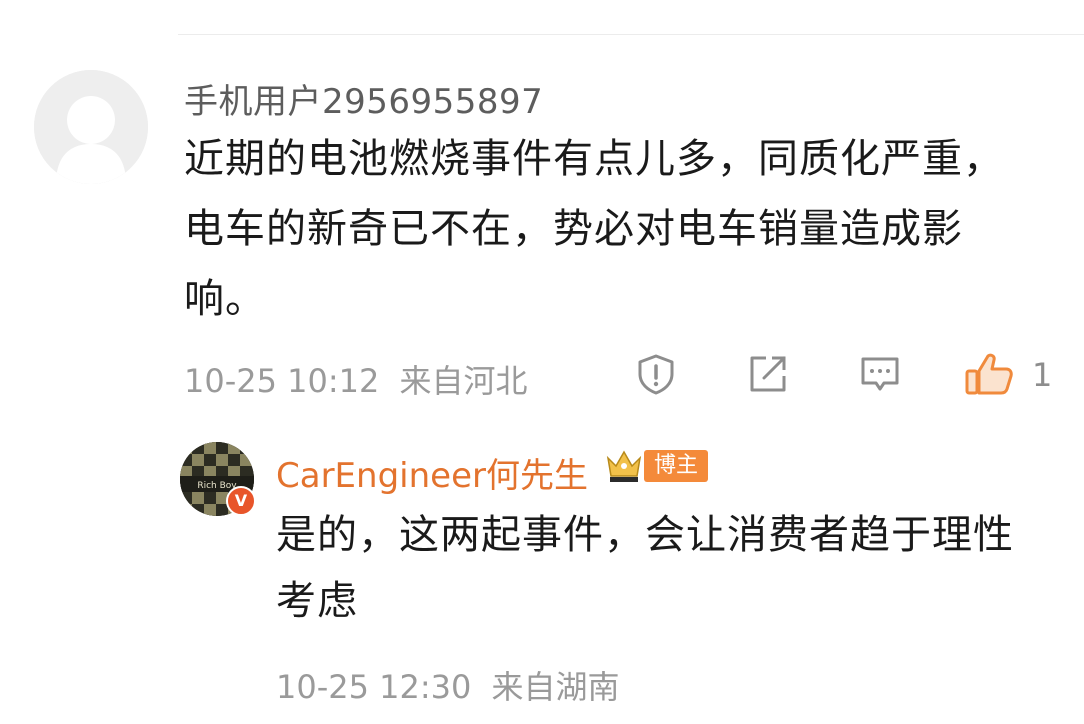 The width and height of the screenshot is (1084, 724). I want to click on like-icon, so click(989, 374).